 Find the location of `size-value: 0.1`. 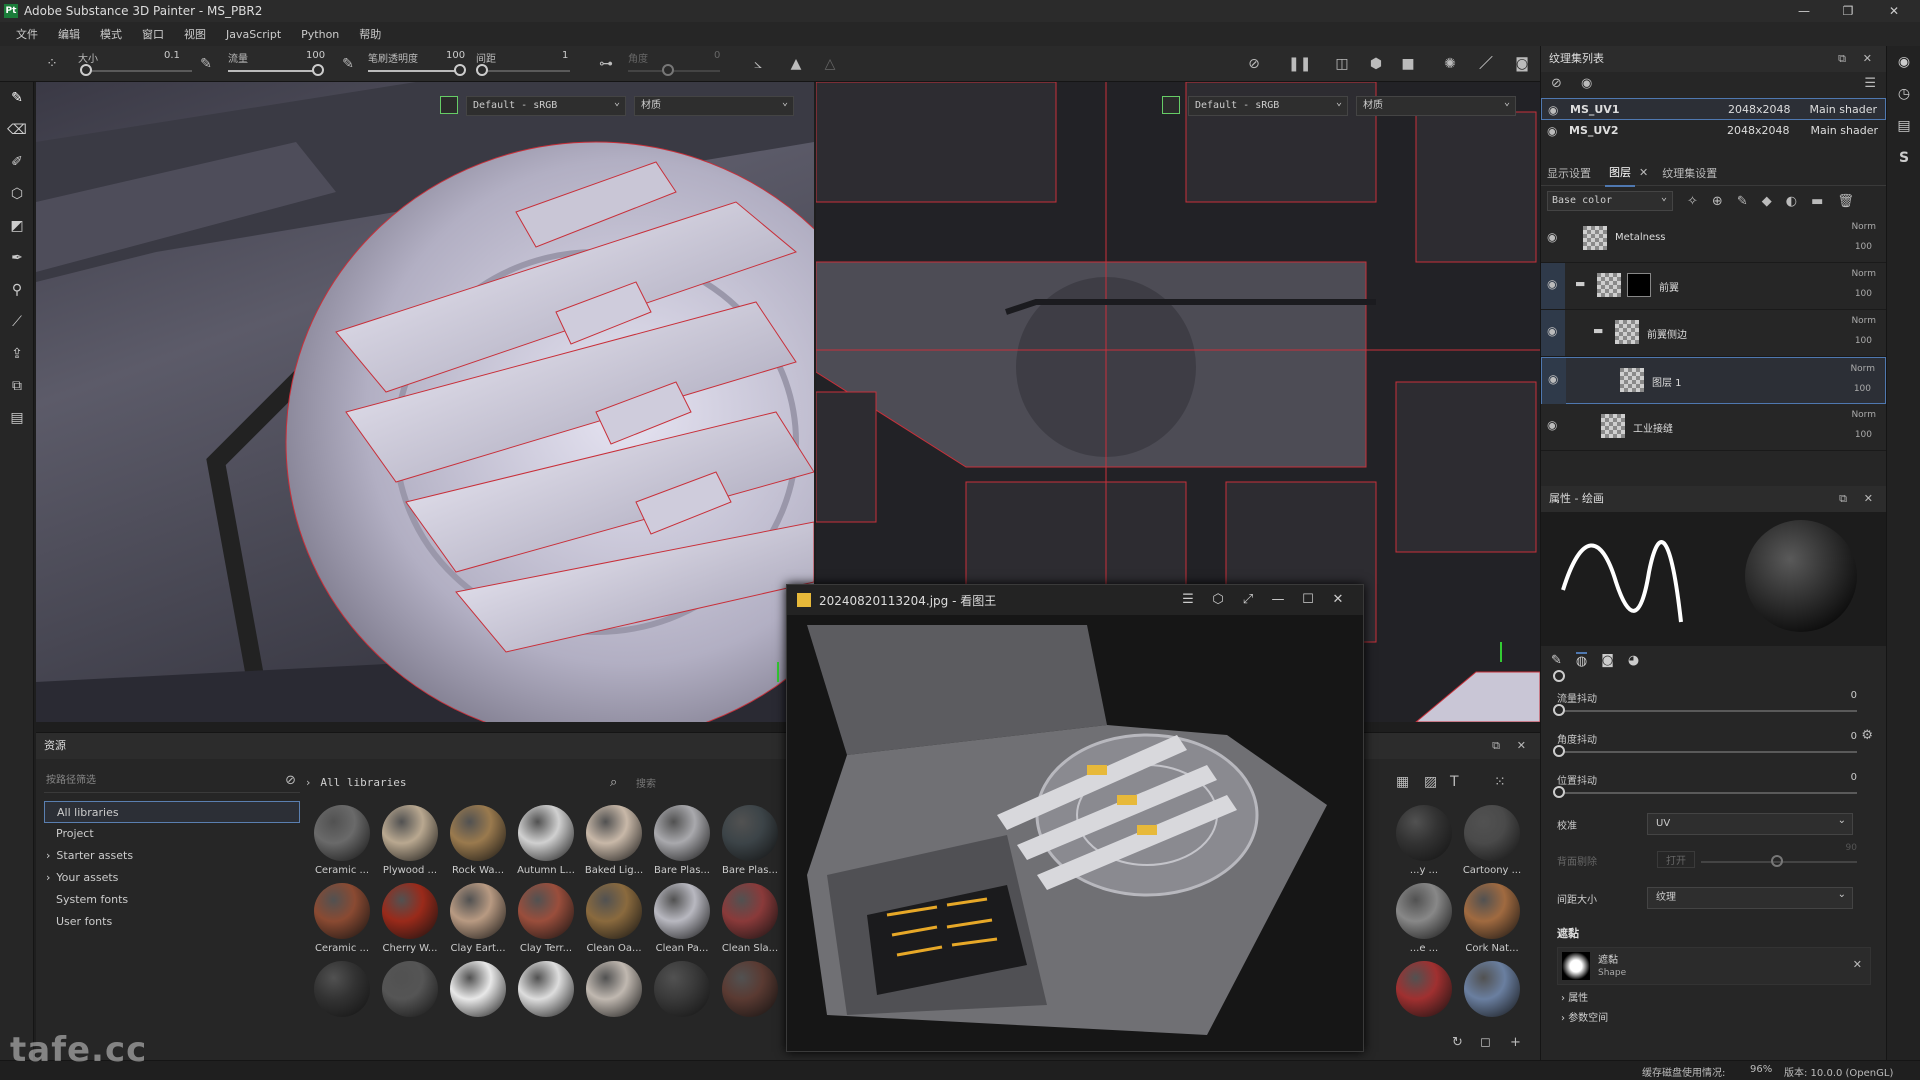

size-value: 0.1 is located at coordinates (172, 55).